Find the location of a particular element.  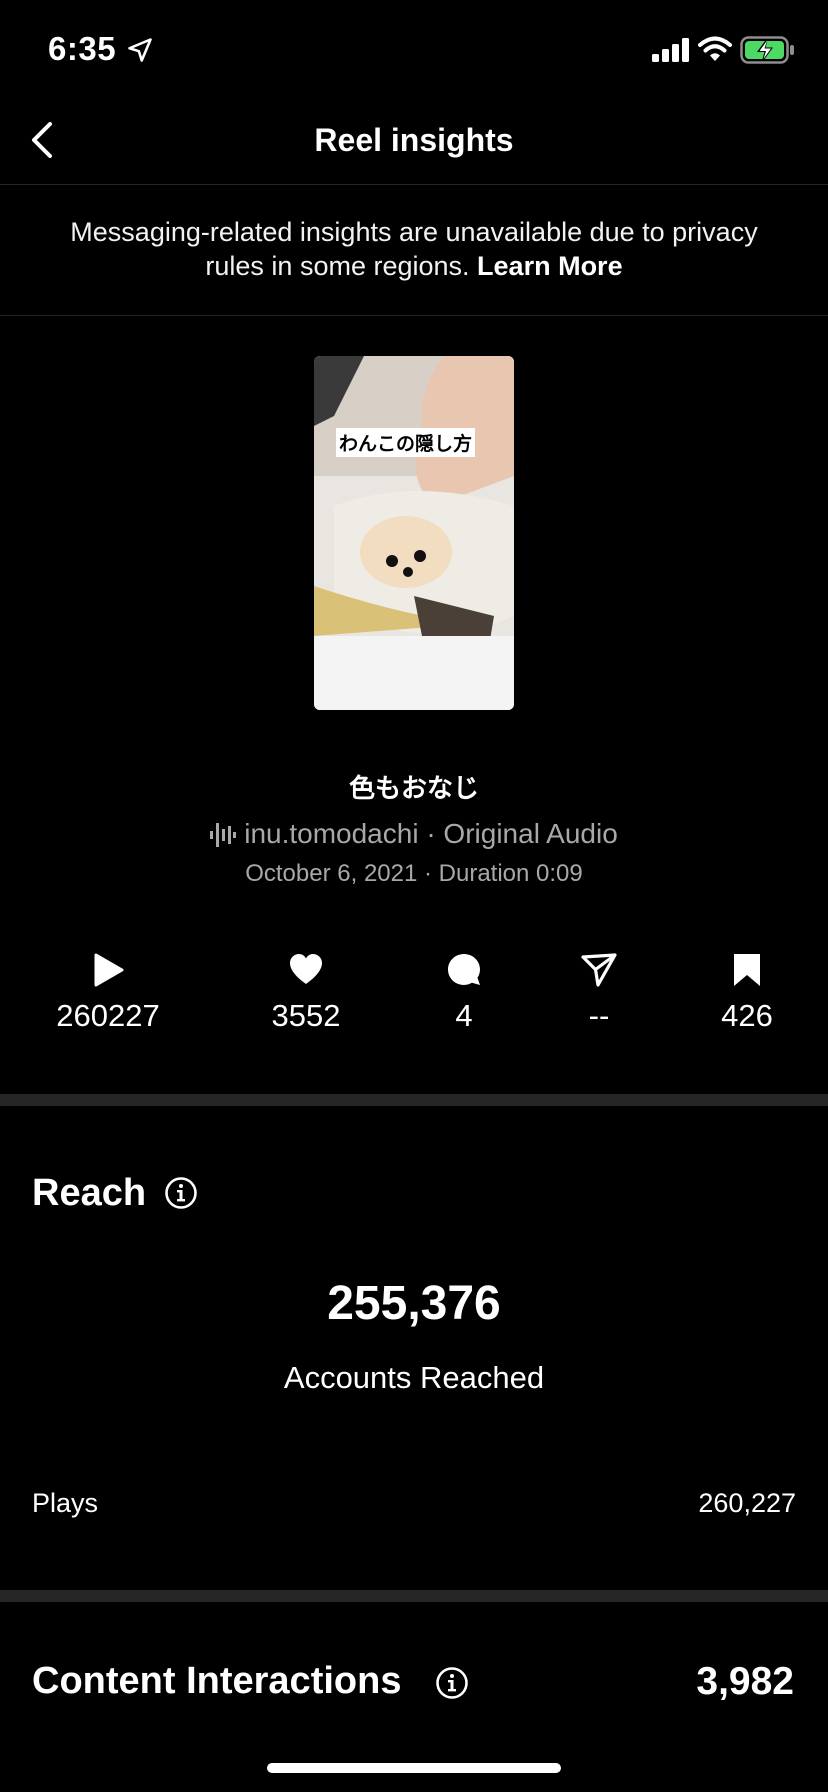

stat-plays-value: 260227 is located at coordinates (108, 1015).